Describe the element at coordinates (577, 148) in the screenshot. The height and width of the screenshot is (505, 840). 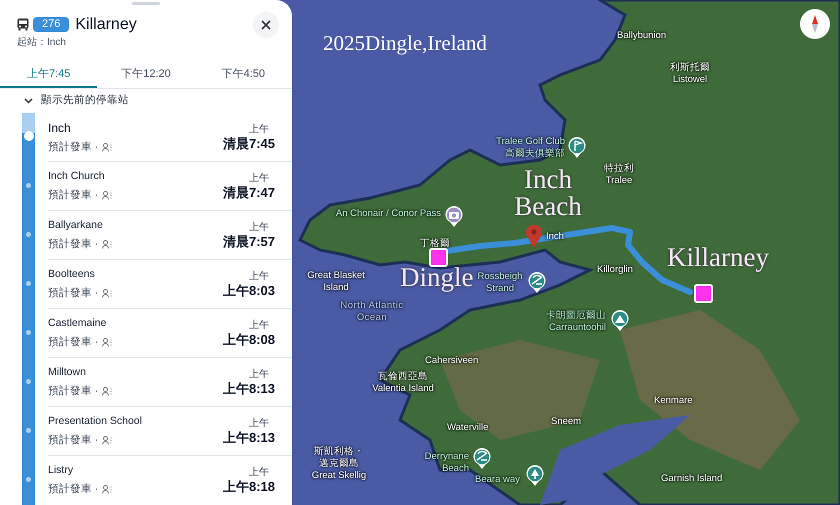
I see `golf-flag-icon` at that location.